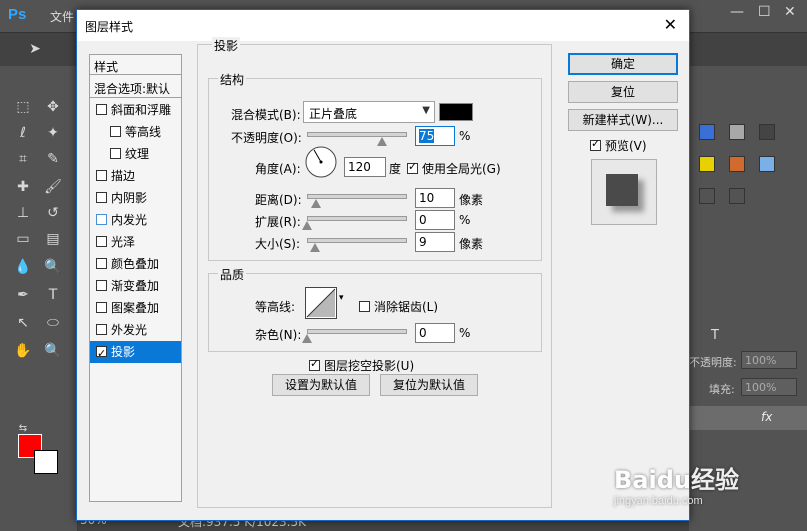 The height and width of the screenshot is (531, 807). What do you see at coordinates (321, 162) in the screenshot?
I see `angle-dial` at bounding box center [321, 162].